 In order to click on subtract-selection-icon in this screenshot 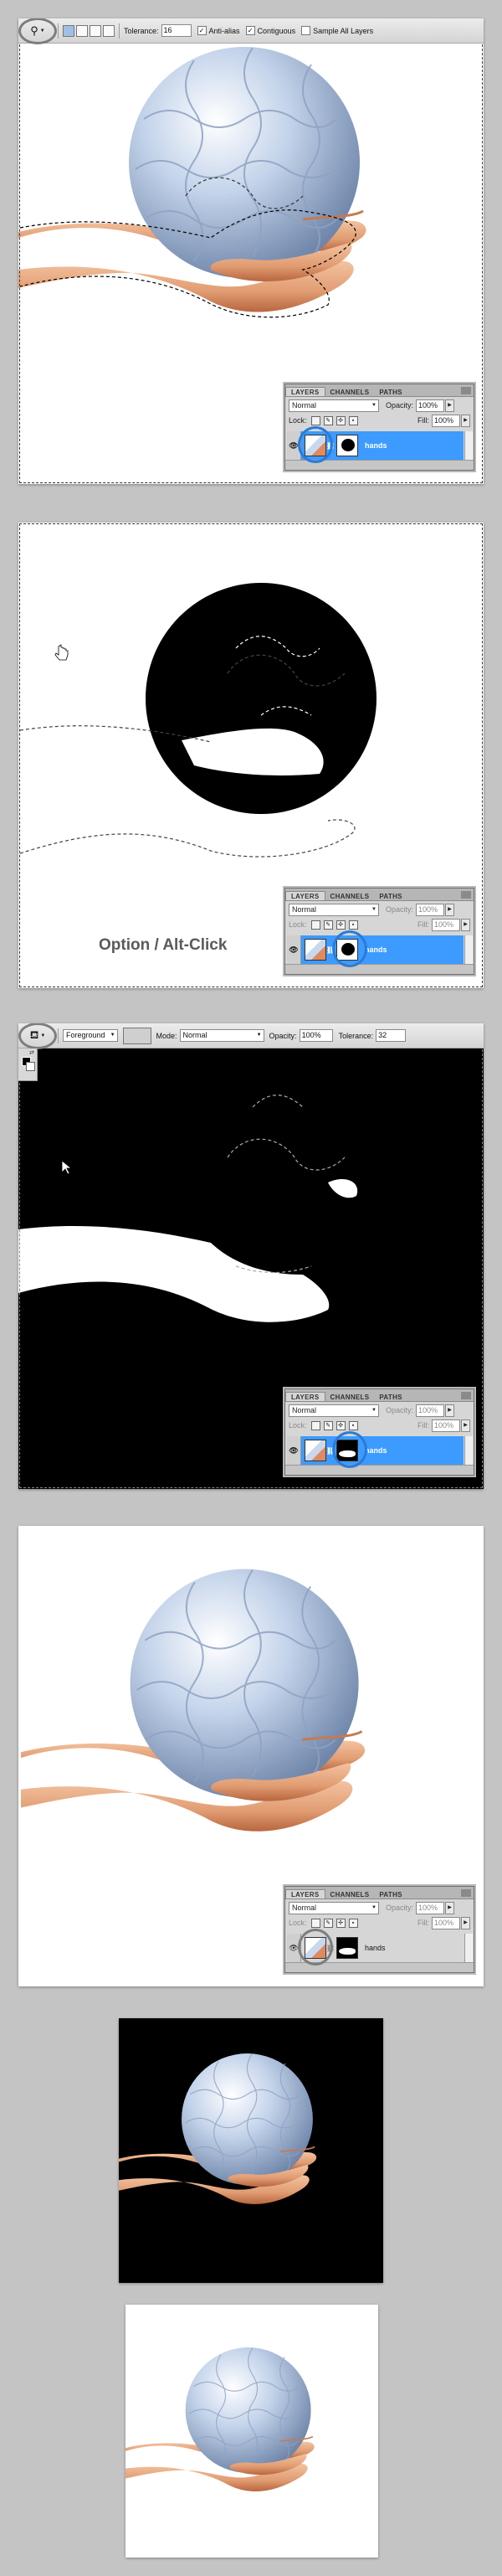, I will do `click(96, 30)`.